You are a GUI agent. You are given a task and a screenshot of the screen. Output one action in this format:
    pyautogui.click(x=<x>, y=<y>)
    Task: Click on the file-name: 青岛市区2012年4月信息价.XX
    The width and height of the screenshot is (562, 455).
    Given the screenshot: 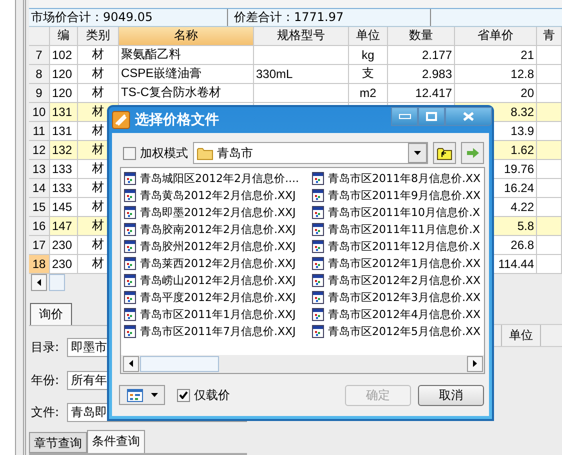 What is the action you would take?
    pyautogui.click(x=404, y=314)
    